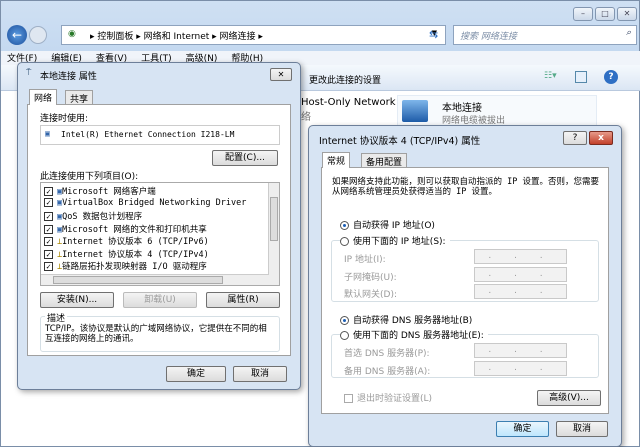 This screenshot has width=640, height=447. I want to click on auto-dns-radio: 自动获得 DNS 服务器地址(B), so click(406, 319).